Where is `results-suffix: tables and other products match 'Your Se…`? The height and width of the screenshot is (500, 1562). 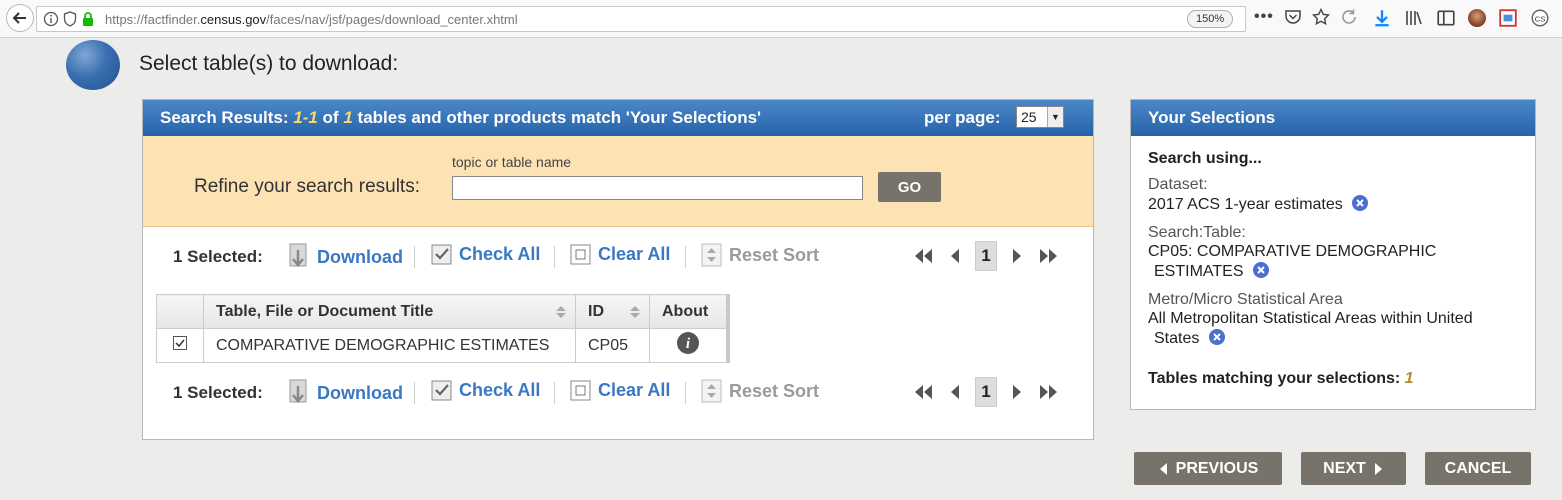
results-suffix: tables and other products match 'Your Se… is located at coordinates (559, 117).